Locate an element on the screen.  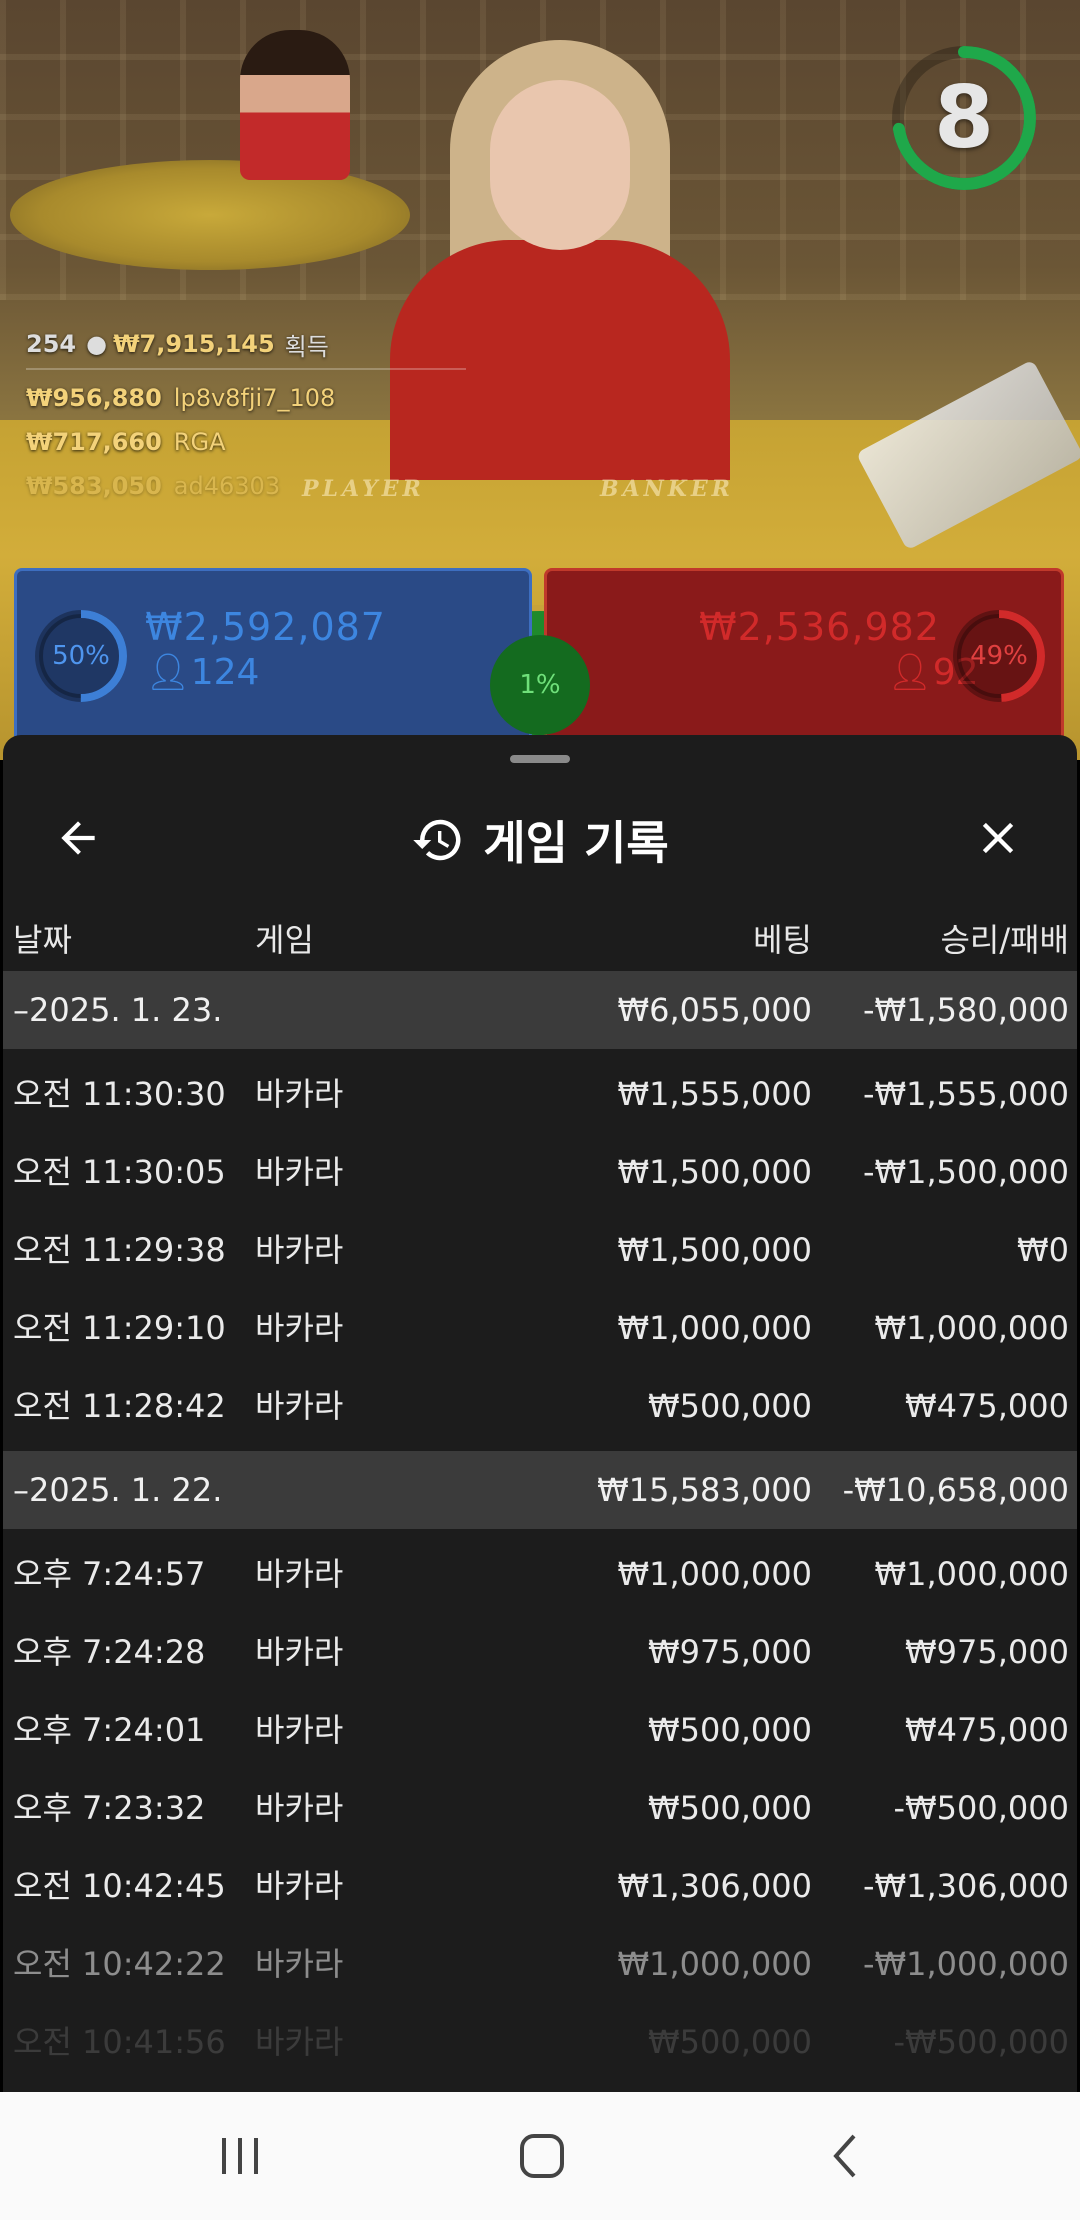
system-back-button is located at coordinates (846, 2156).